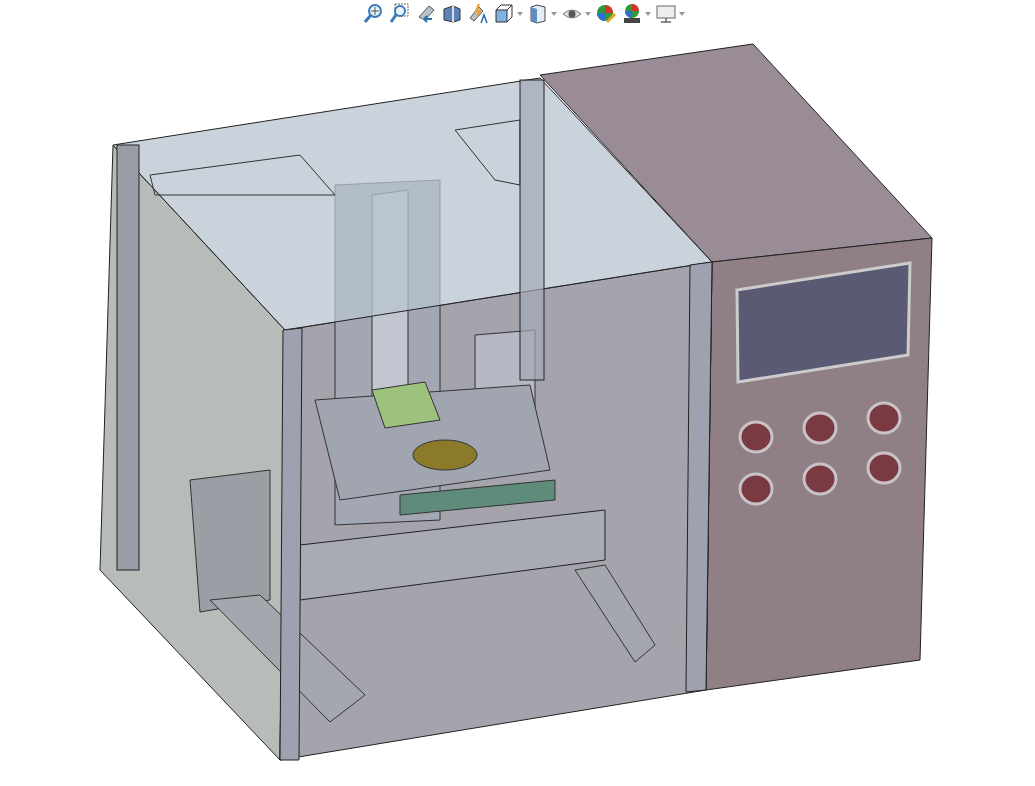  Describe the element at coordinates (504, 14) in the screenshot. I see `cube-icon` at that location.